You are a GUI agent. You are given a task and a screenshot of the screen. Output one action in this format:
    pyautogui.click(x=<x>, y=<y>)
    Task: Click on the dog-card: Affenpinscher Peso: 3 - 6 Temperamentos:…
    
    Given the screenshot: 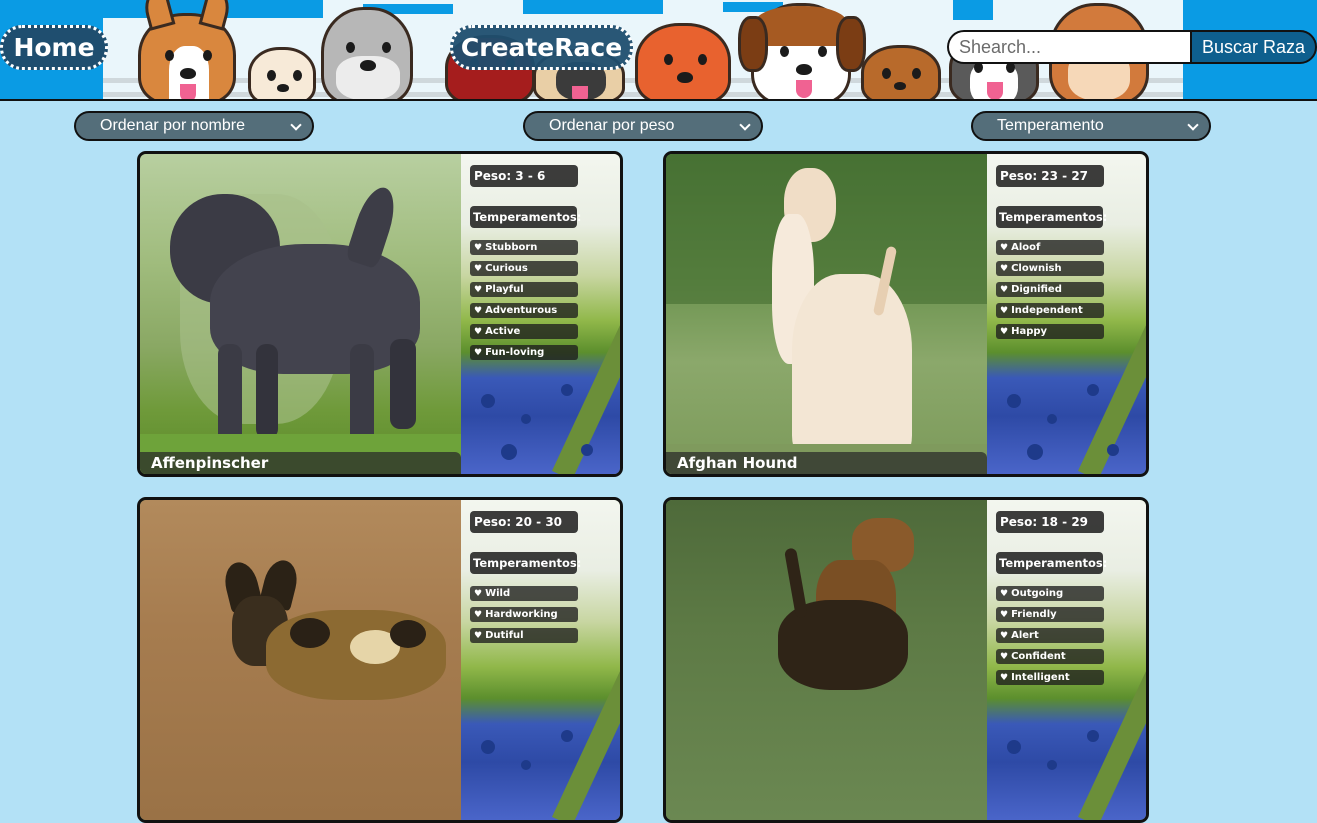 What is the action you would take?
    pyautogui.click(x=380, y=314)
    